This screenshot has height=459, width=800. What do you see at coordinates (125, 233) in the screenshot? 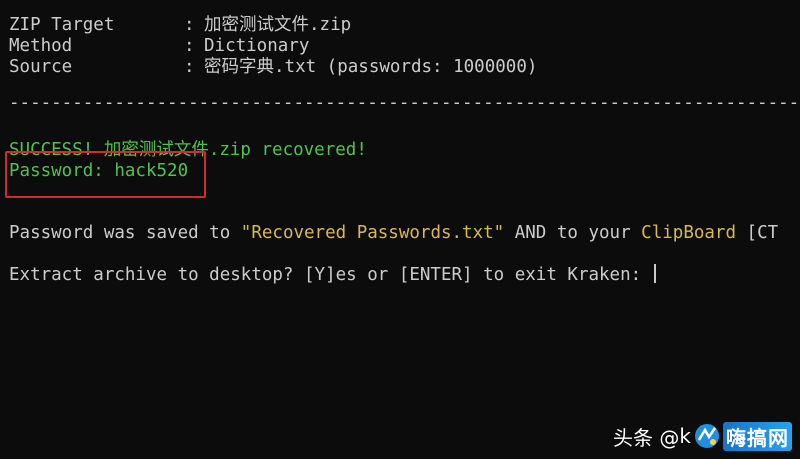
I see `saved-prefix: Password was saved to` at bounding box center [125, 233].